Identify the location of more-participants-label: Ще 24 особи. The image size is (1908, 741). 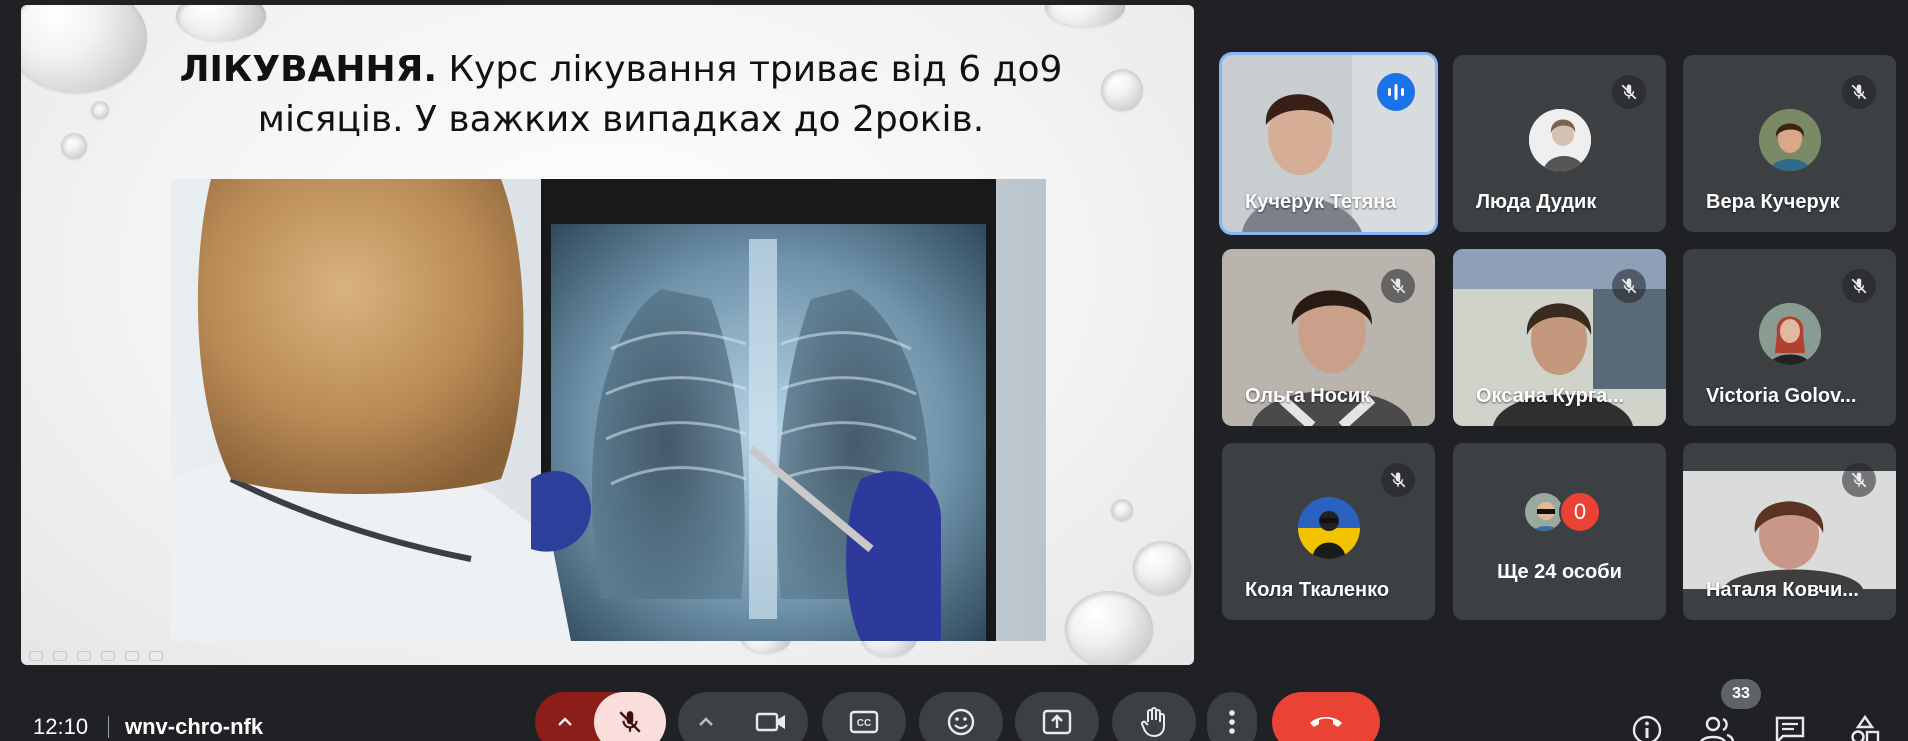
(1559, 572).